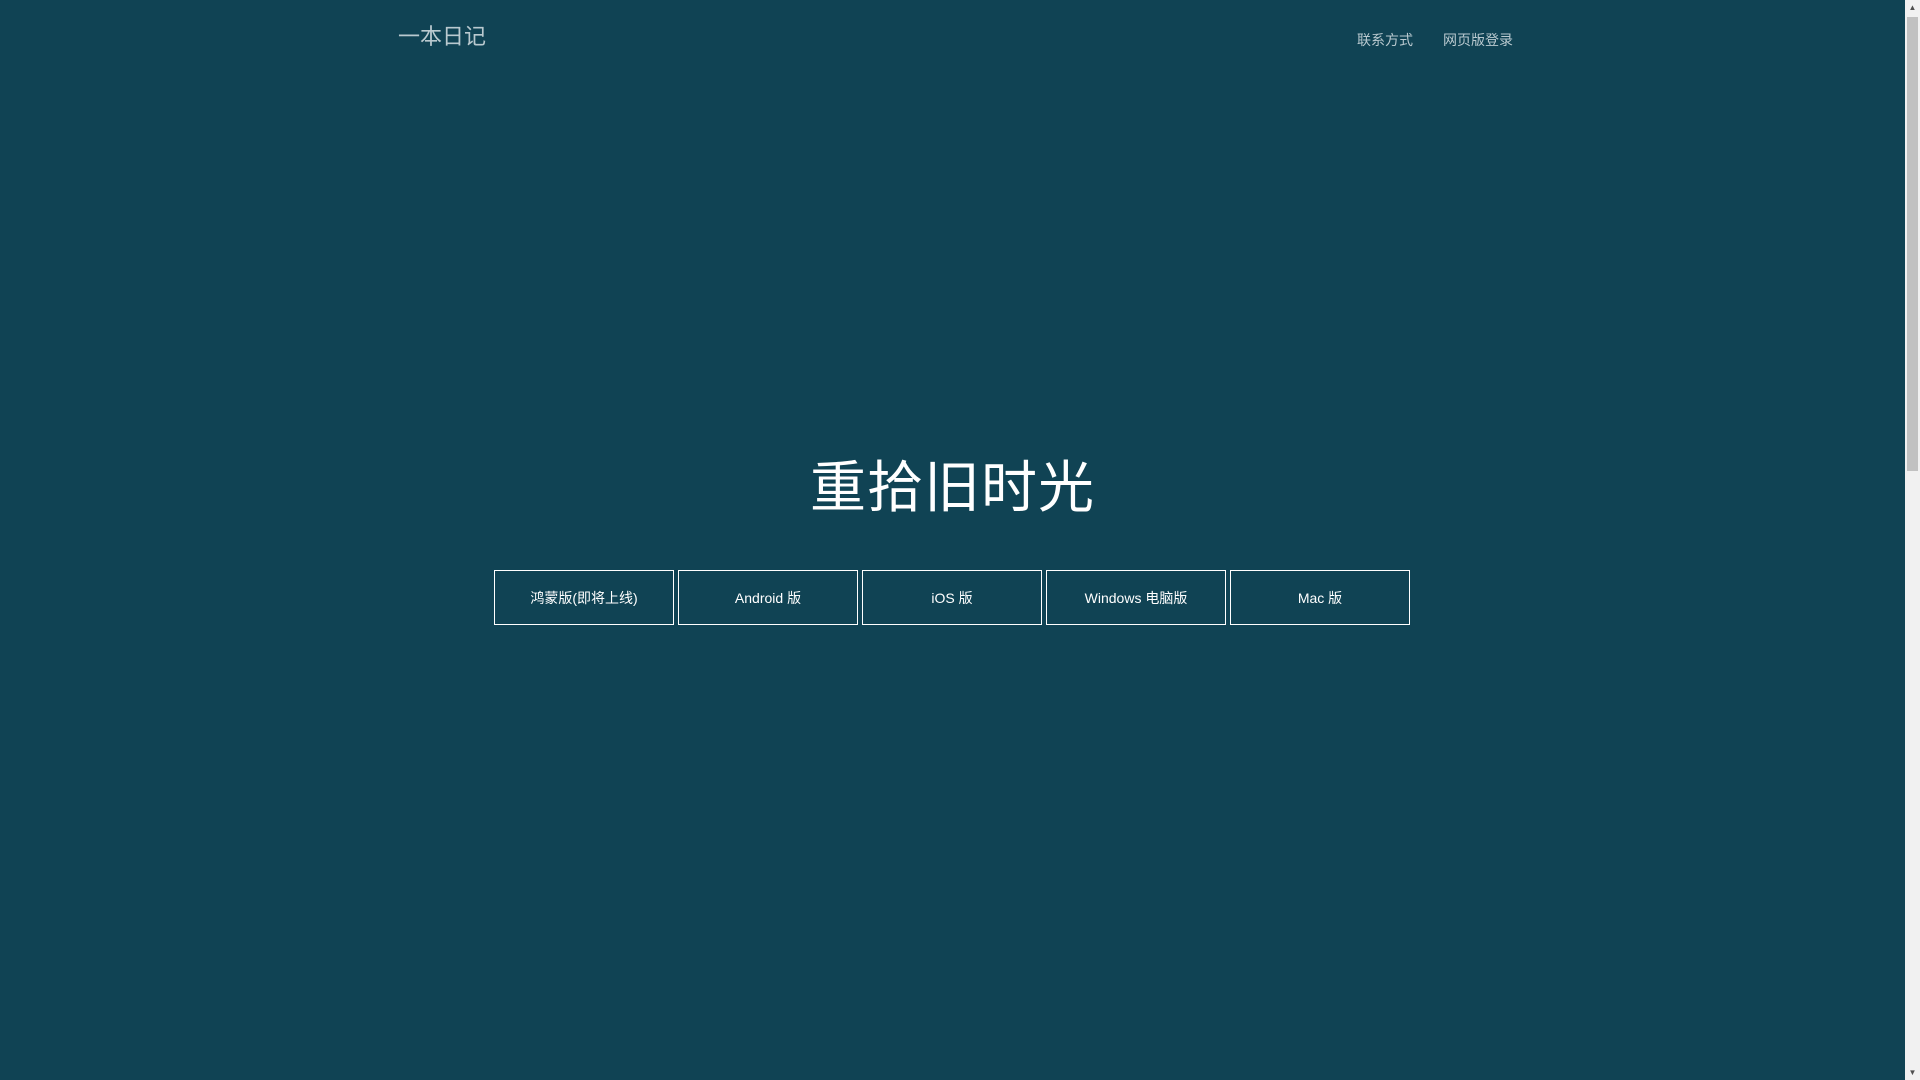  I want to click on download-windows-button: Windows 电脑版, so click(1136, 597).